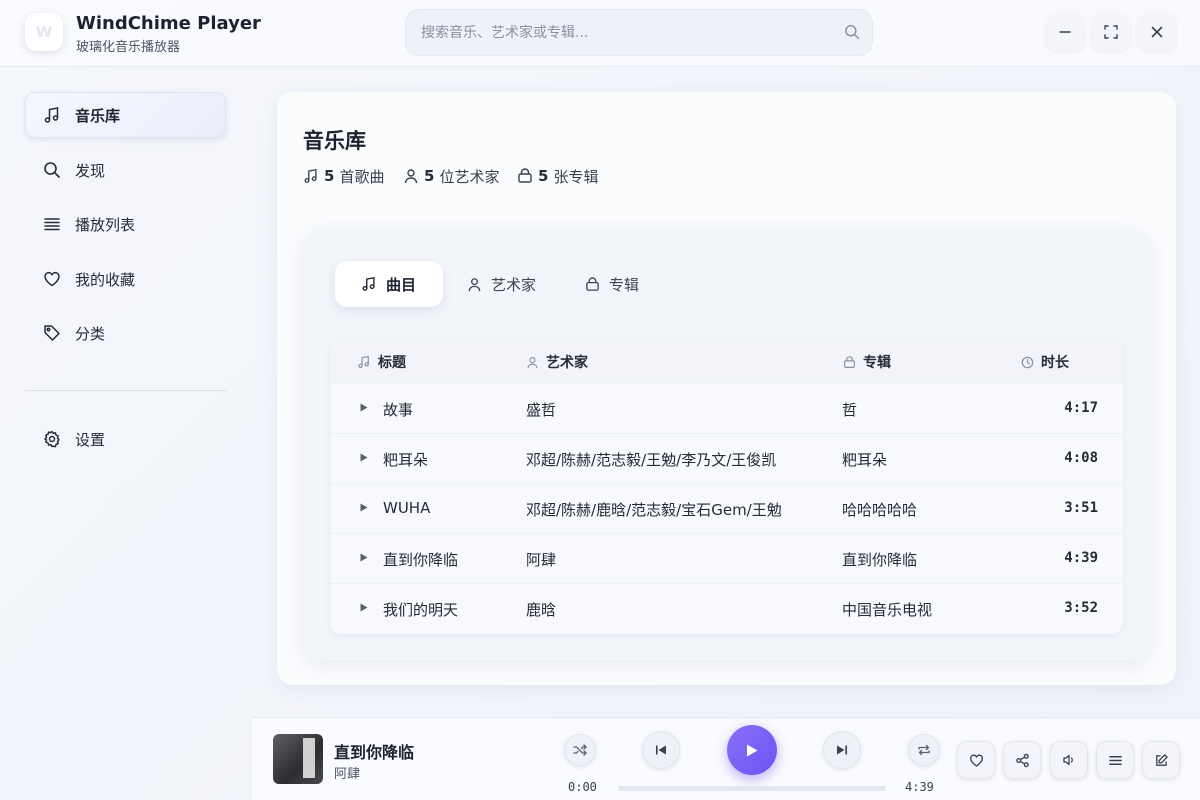 The width and height of the screenshot is (1200, 800). I want to click on search-input, so click(626, 32).